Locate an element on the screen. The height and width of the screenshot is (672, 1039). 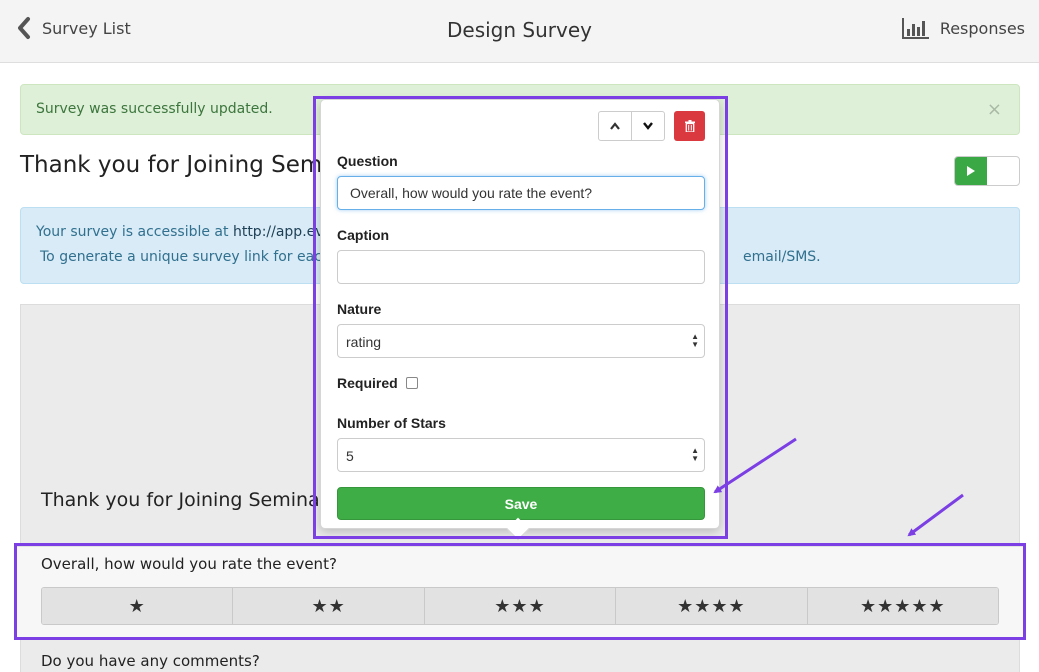
preview-title: Thank you for Joining Semina is located at coordinates (180, 500).